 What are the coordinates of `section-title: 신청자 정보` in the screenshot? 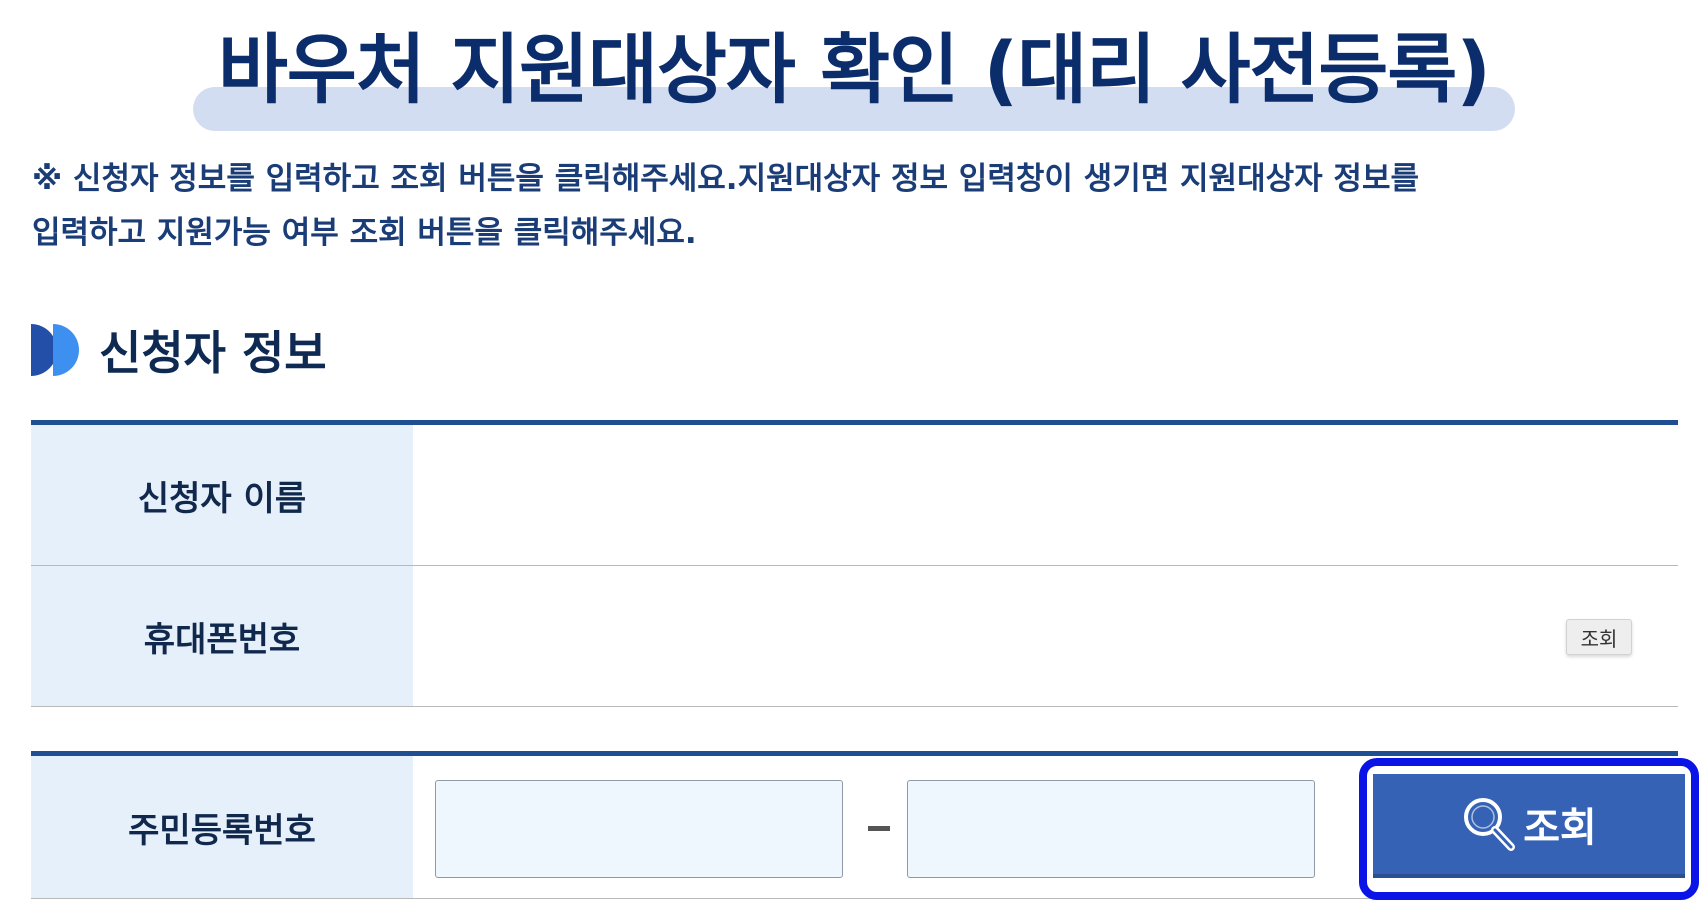 It's located at (213, 353).